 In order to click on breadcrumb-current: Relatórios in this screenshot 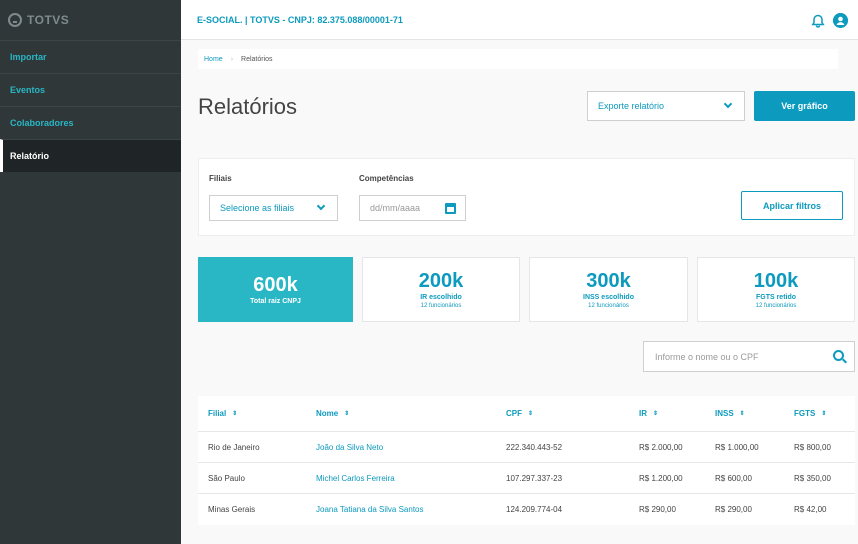, I will do `click(257, 59)`.